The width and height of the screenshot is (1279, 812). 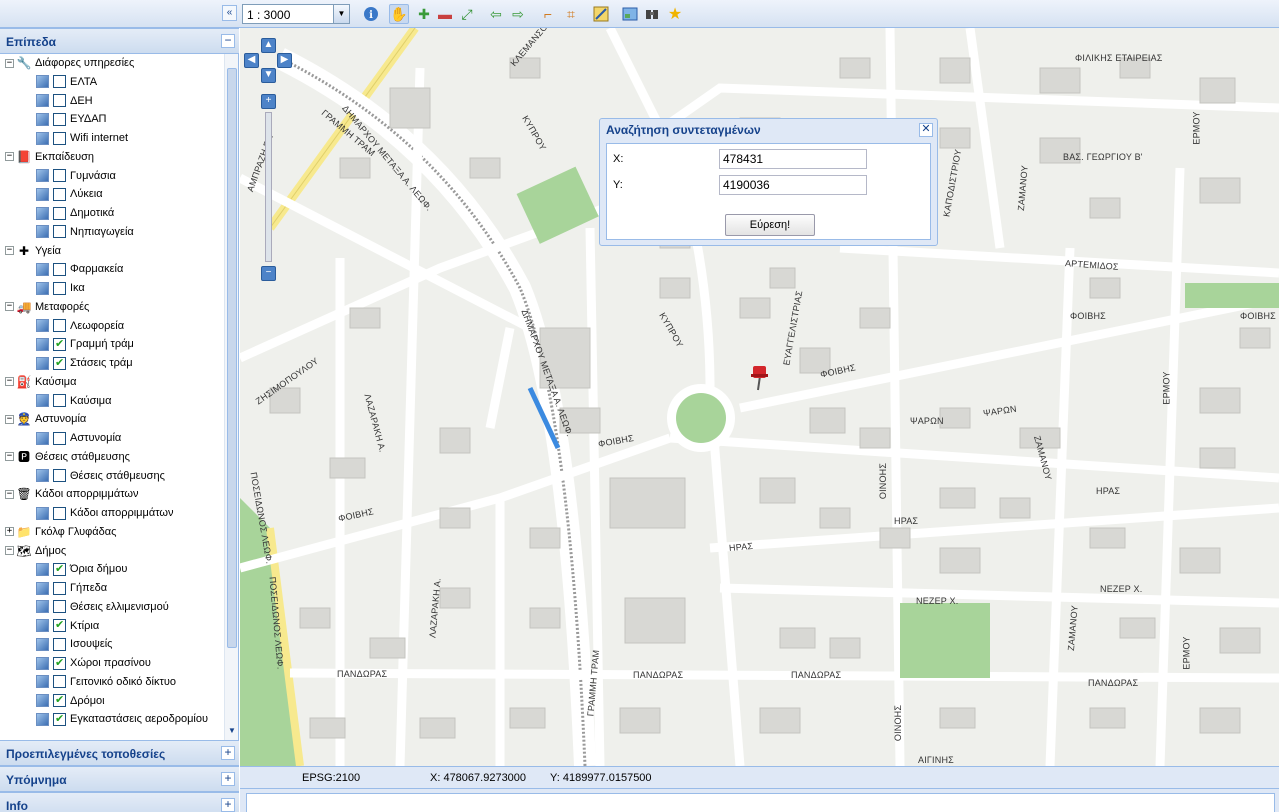 I want to click on y-coordinate-input, so click(x=793, y=185).